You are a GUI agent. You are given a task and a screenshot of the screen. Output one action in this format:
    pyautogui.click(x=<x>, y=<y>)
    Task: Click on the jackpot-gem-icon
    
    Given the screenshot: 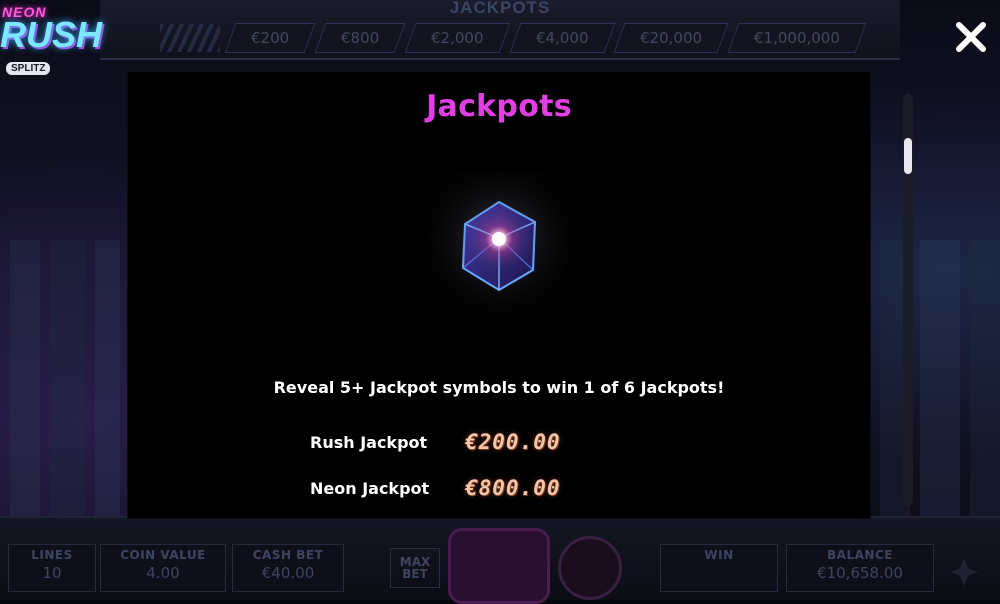 What is the action you would take?
    pyautogui.click(x=499, y=253)
    